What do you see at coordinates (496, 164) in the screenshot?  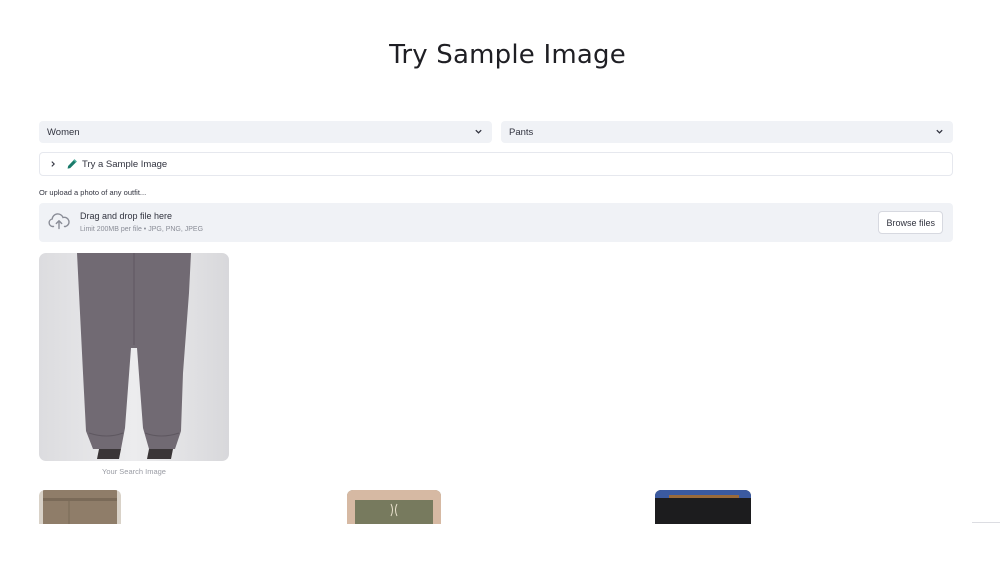 I see `sample-image-expander: Try a Sample Image` at bounding box center [496, 164].